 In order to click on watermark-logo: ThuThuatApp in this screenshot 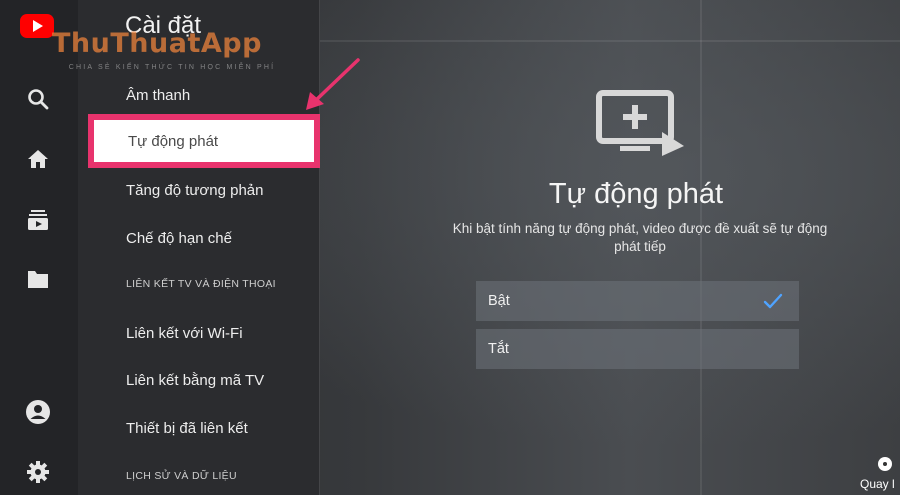, I will do `click(157, 43)`.